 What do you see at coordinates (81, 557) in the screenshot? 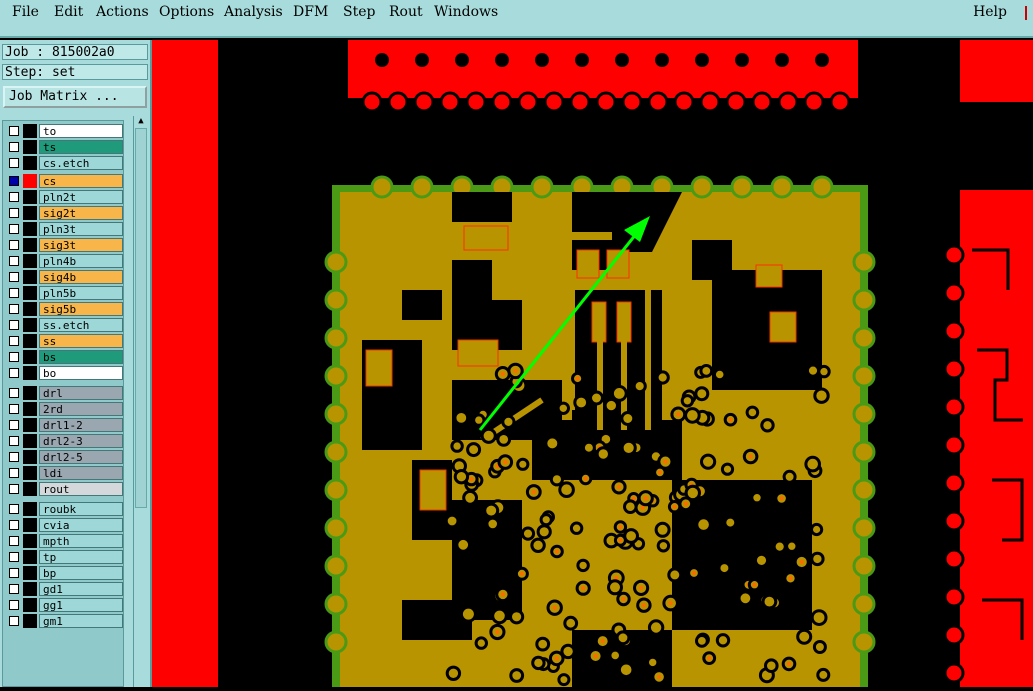
I see `layer-name: tp` at bounding box center [81, 557].